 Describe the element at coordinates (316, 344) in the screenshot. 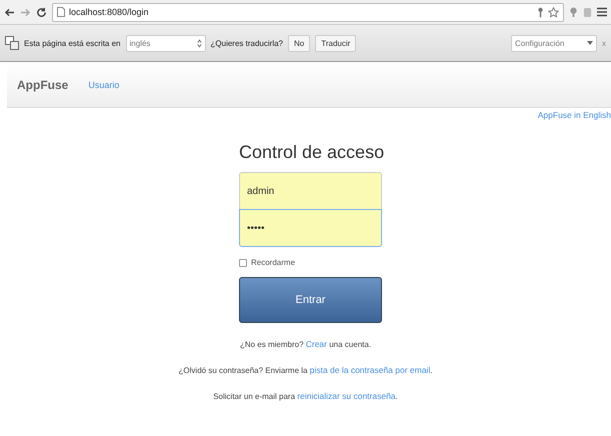

I see `help-link: Crear` at that location.